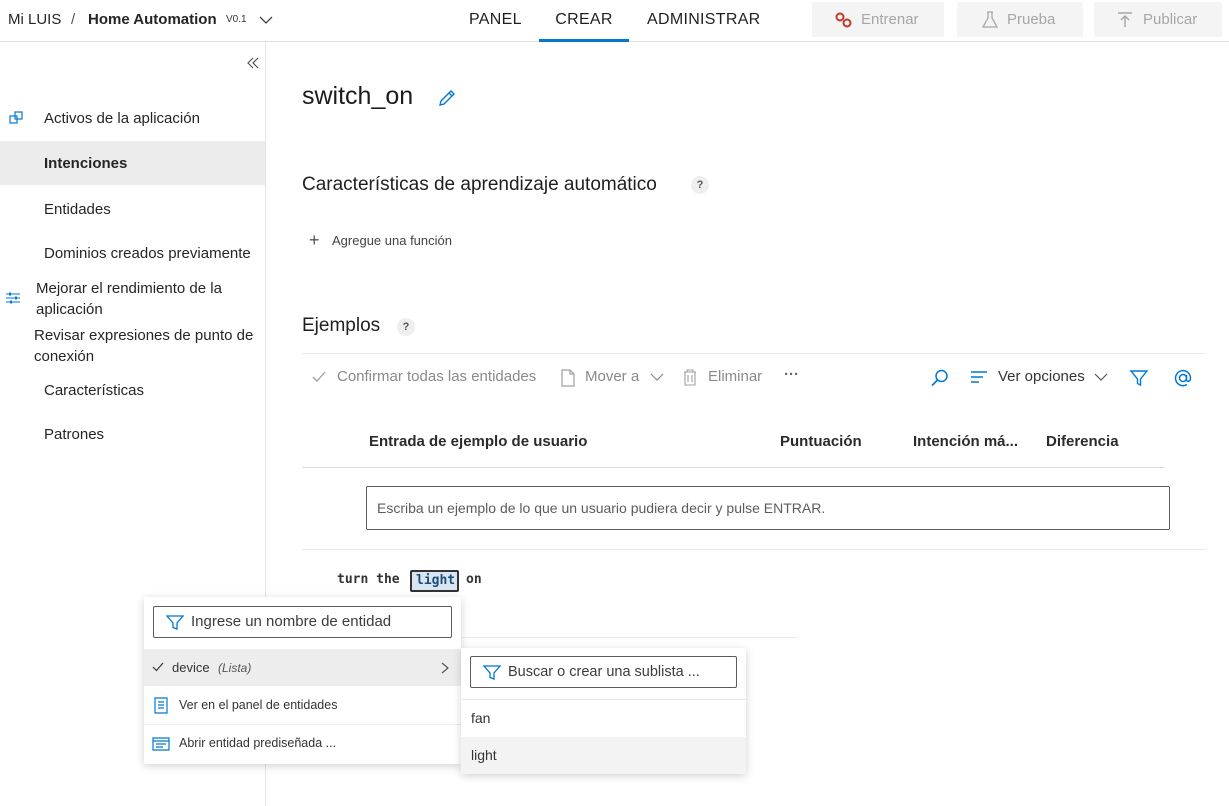 The image size is (1229, 806). Describe the element at coordinates (13, 298) in the screenshot. I see `sliders-icon` at that location.